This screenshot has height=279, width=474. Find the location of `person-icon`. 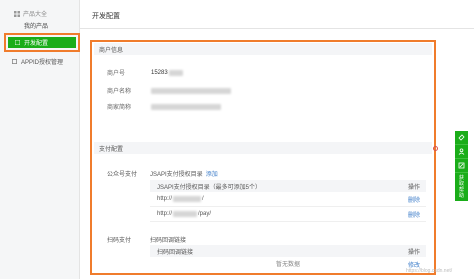

person-icon is located at coordinates (461, 151).